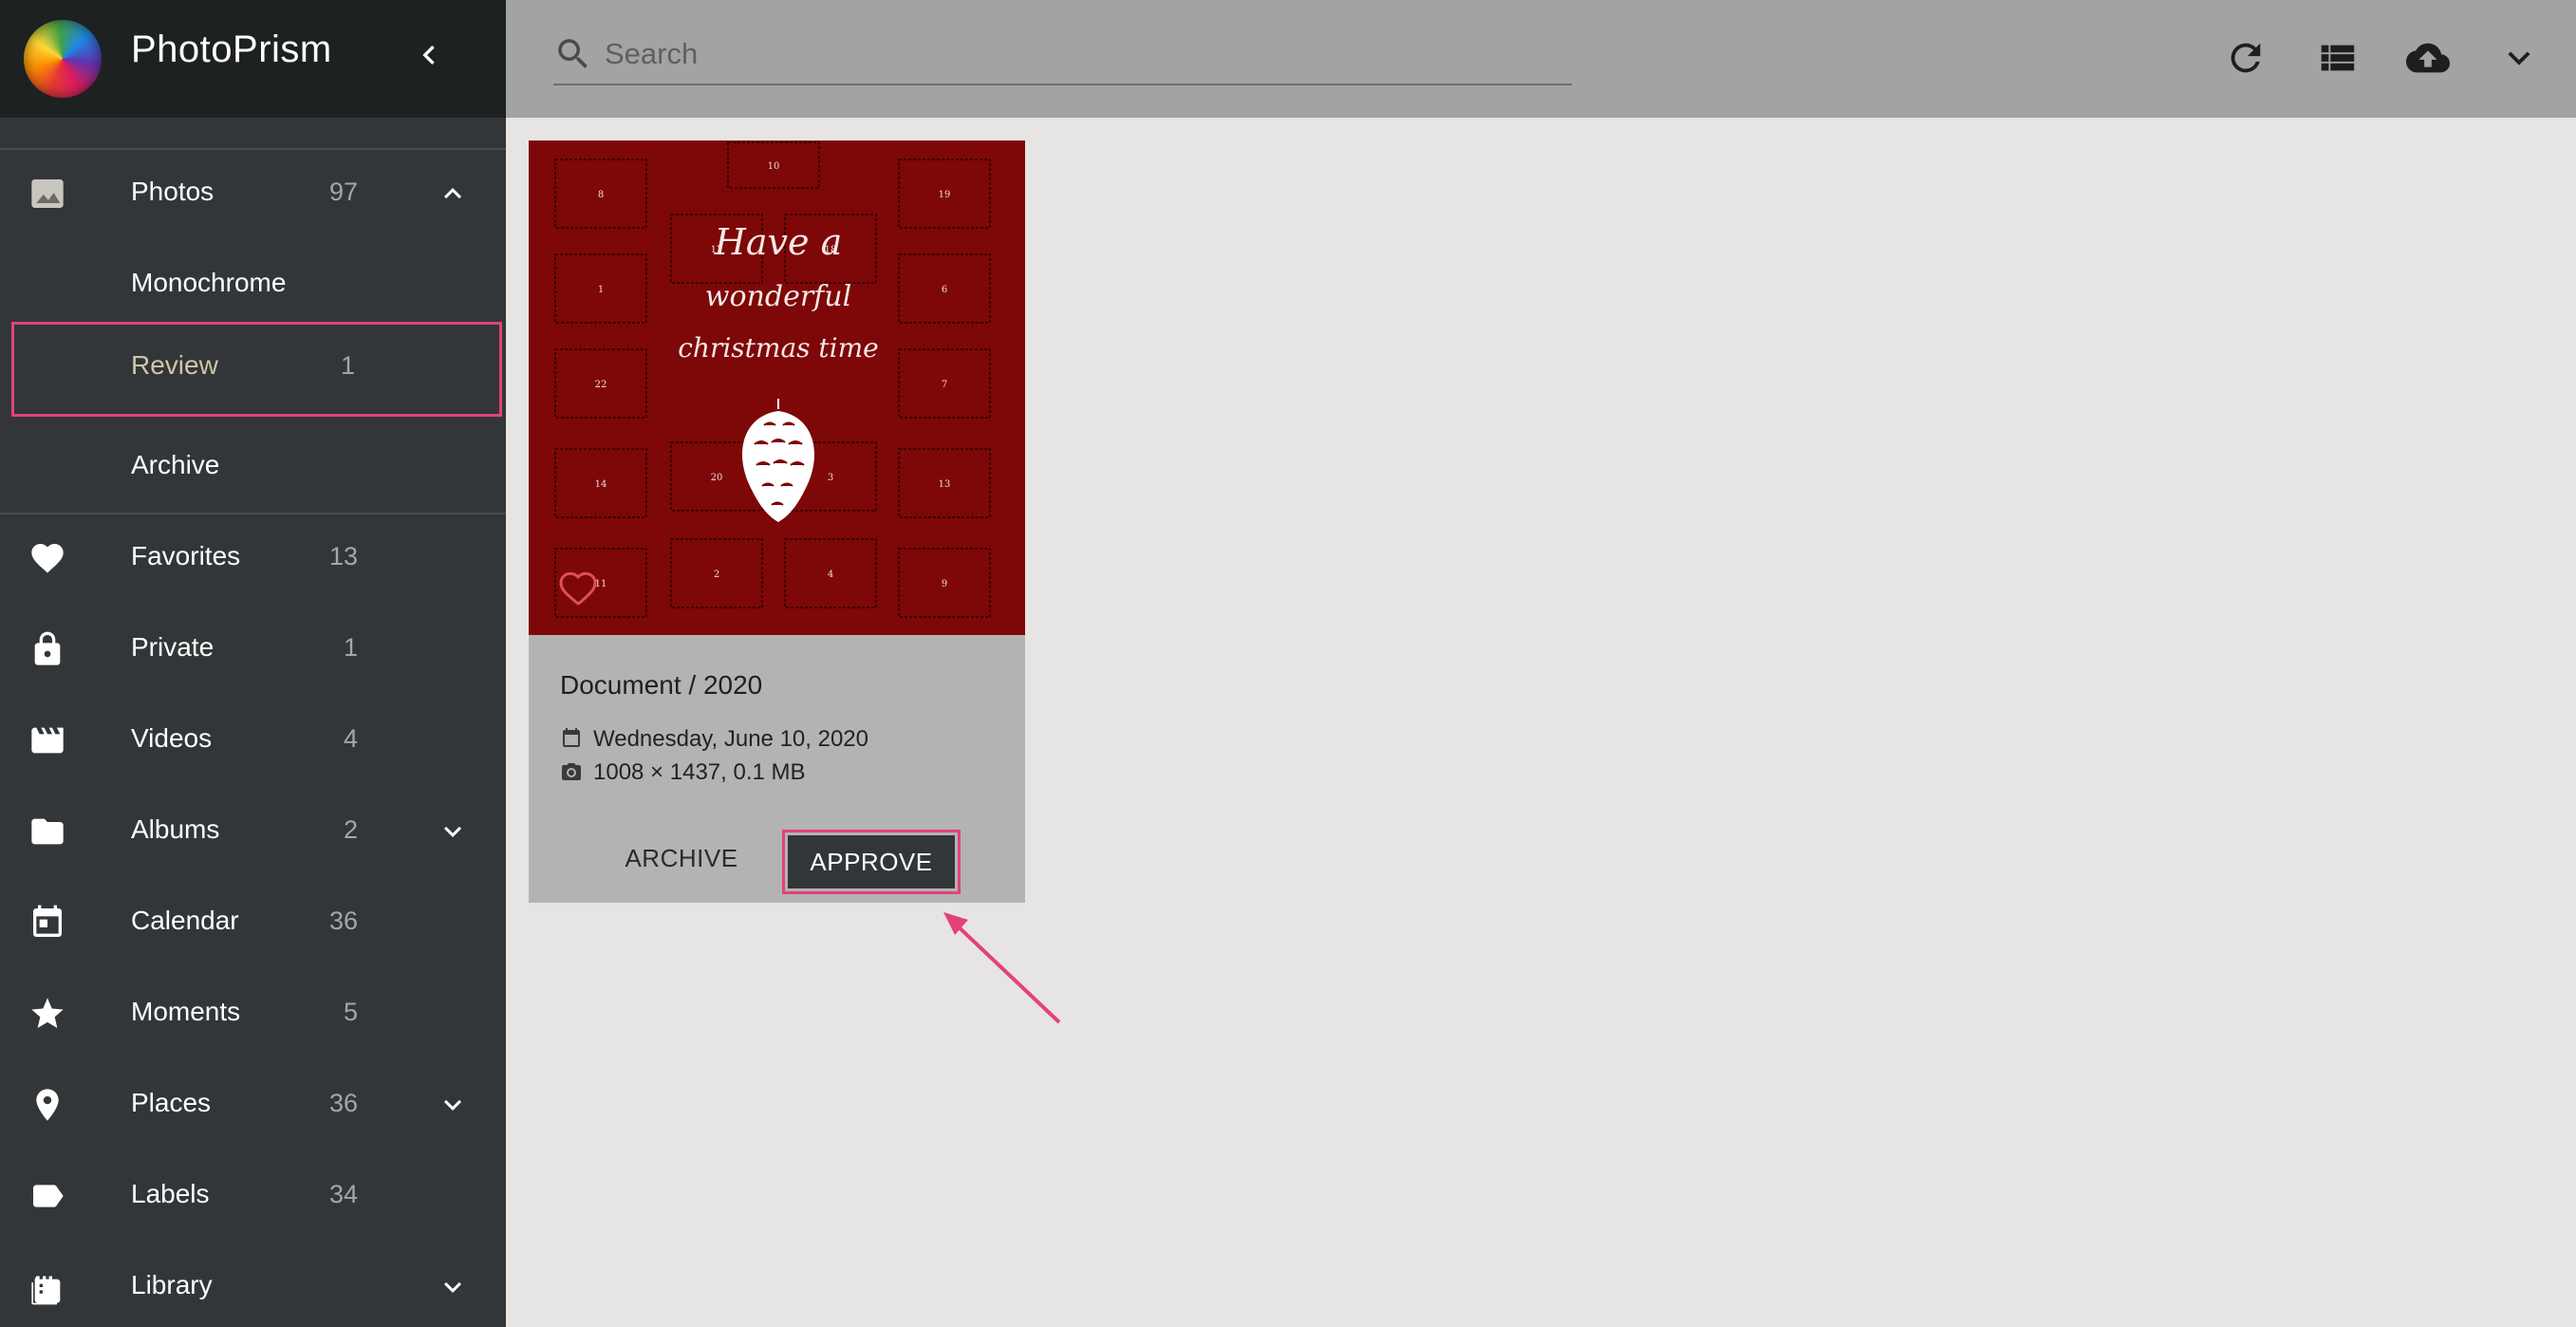  Describe the element at coordinates (350, 1012) in the screenshot. I see `sidebar-item-count: 5` at that location.